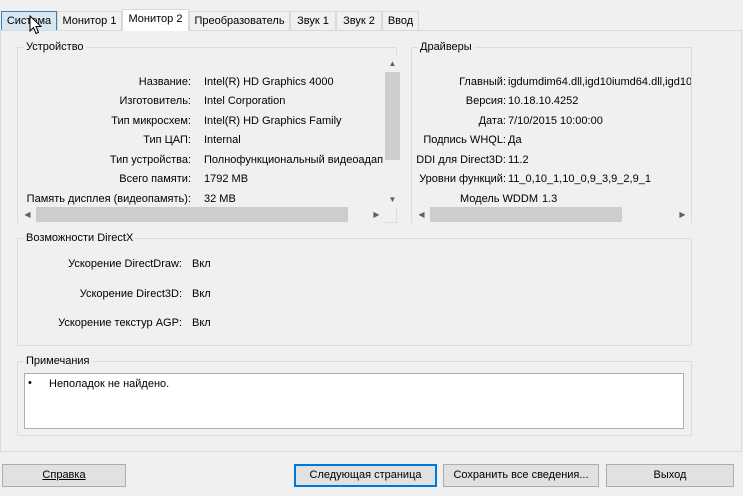 Image resolution: width=743 pixels, height=496 pixels. Describe the element at coordinates (201, 294) in the screenshot. I see `direct3d-value: Вкл` at that location.